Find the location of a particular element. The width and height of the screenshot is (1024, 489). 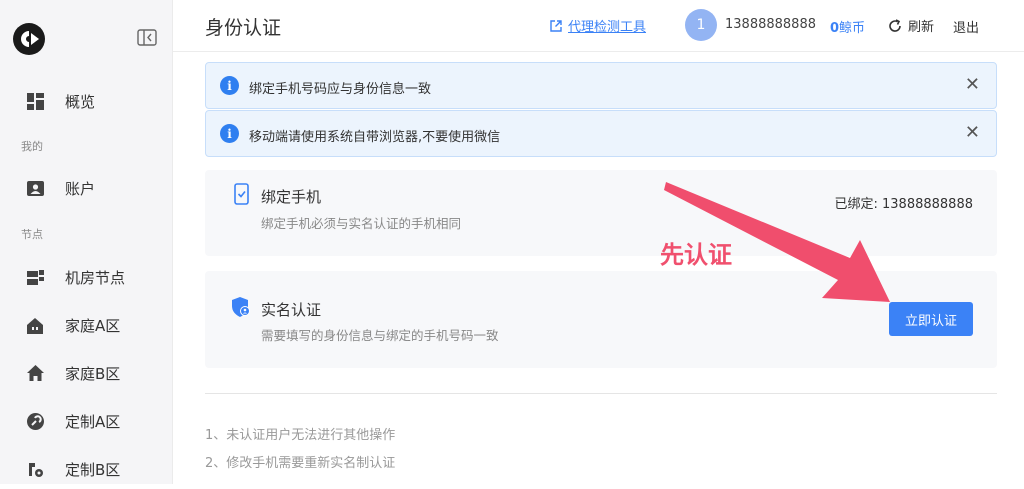

alert-text: 绑定手机号码应与身份信息一致 is located at coordinates (340, 89).